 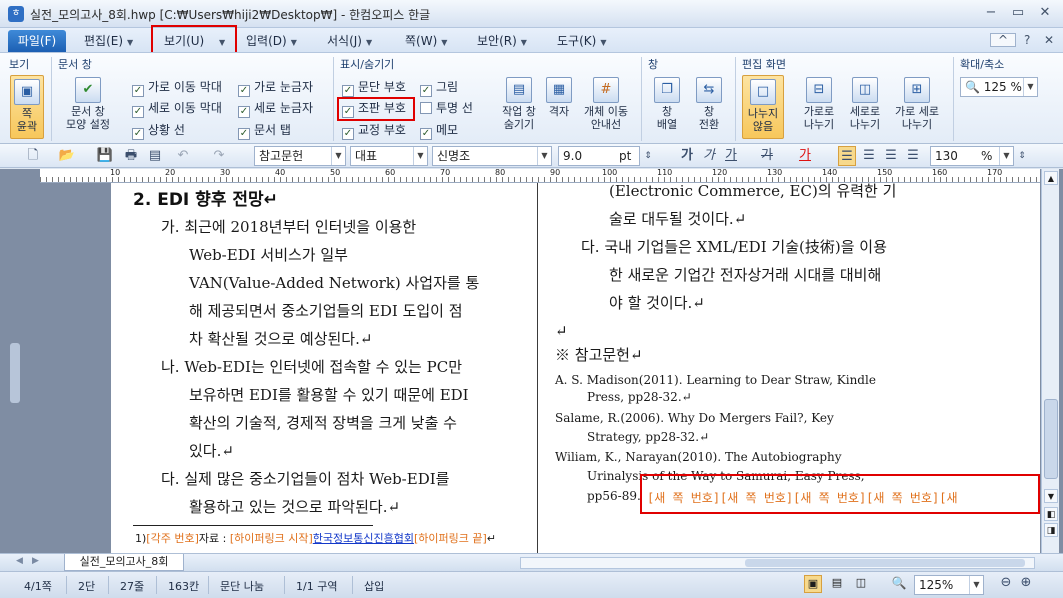 I want to click on check-doc-tab: ✓ 문서 탭, so click(x=264, y=131).